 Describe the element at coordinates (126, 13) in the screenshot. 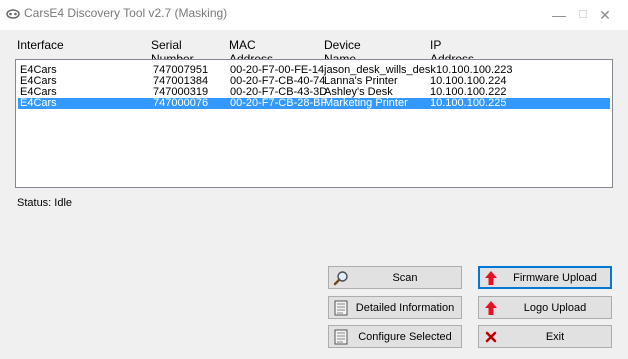

I see `window-title: CarsE4 Discovery Tool v2.7 (Masking)` at that location.